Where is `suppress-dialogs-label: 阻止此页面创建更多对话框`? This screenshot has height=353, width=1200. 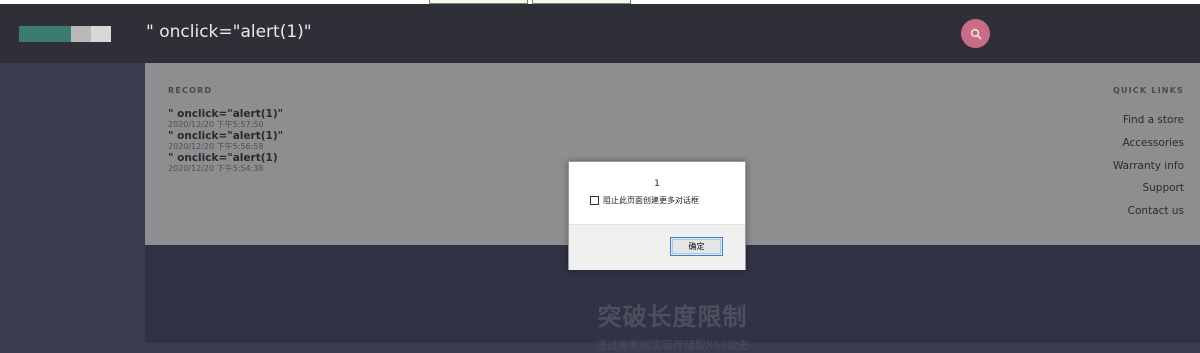
suppress-dialogs-label: 阻止此页面创建更多对话框 is located at coordinates (651, 200).